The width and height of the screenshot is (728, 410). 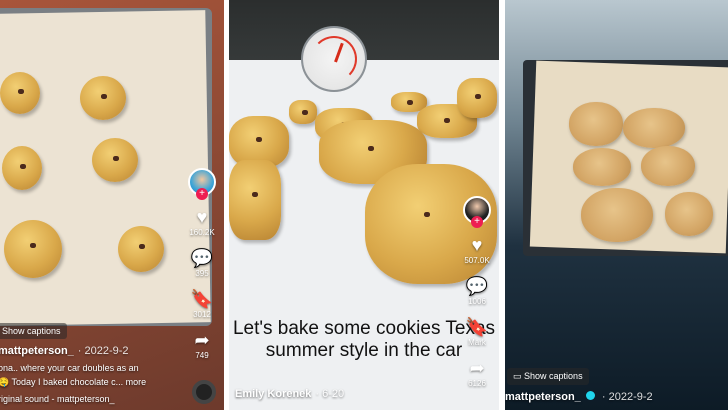 What do you see at coordinates (202, 355) in the screenshot?
I see `share-count: 749` at bounding box center [202, 355].